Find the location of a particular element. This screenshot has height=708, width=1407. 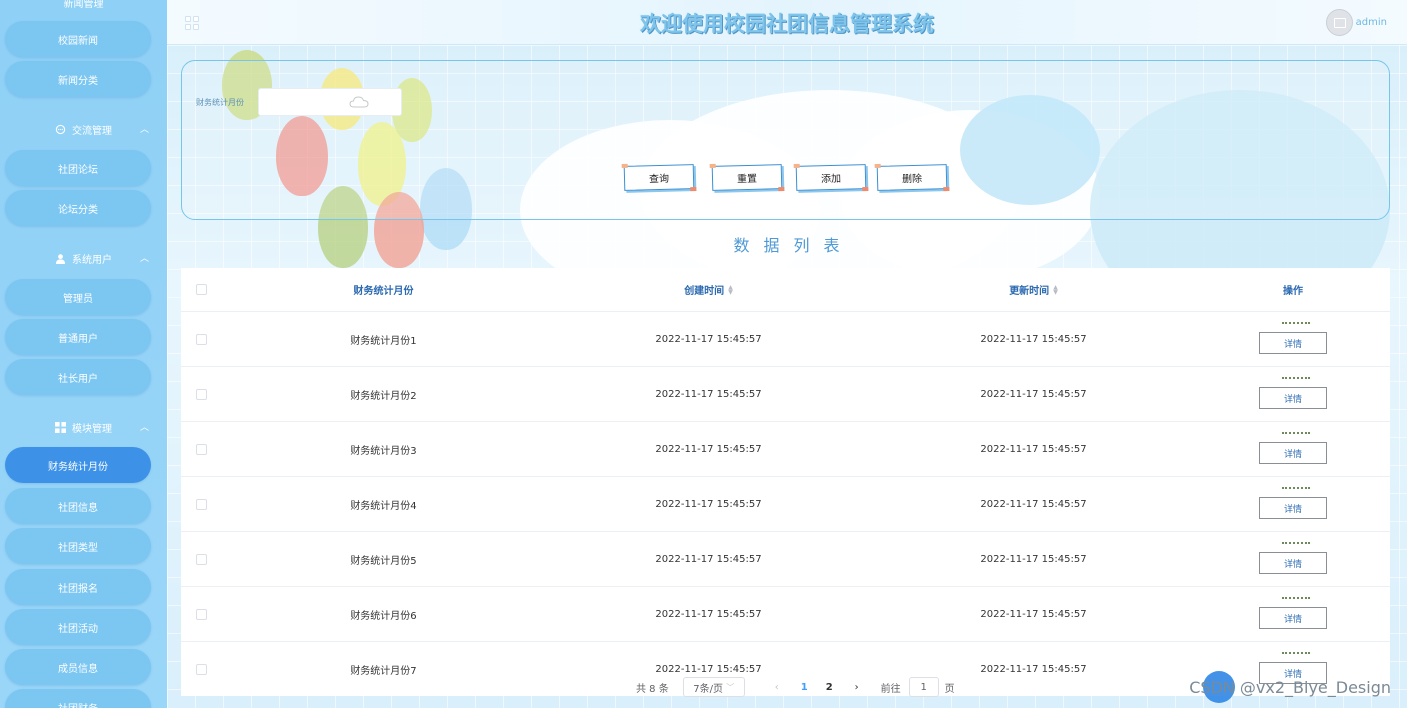

prev-page-icon: ‹ is located at coordinates (777, 687).